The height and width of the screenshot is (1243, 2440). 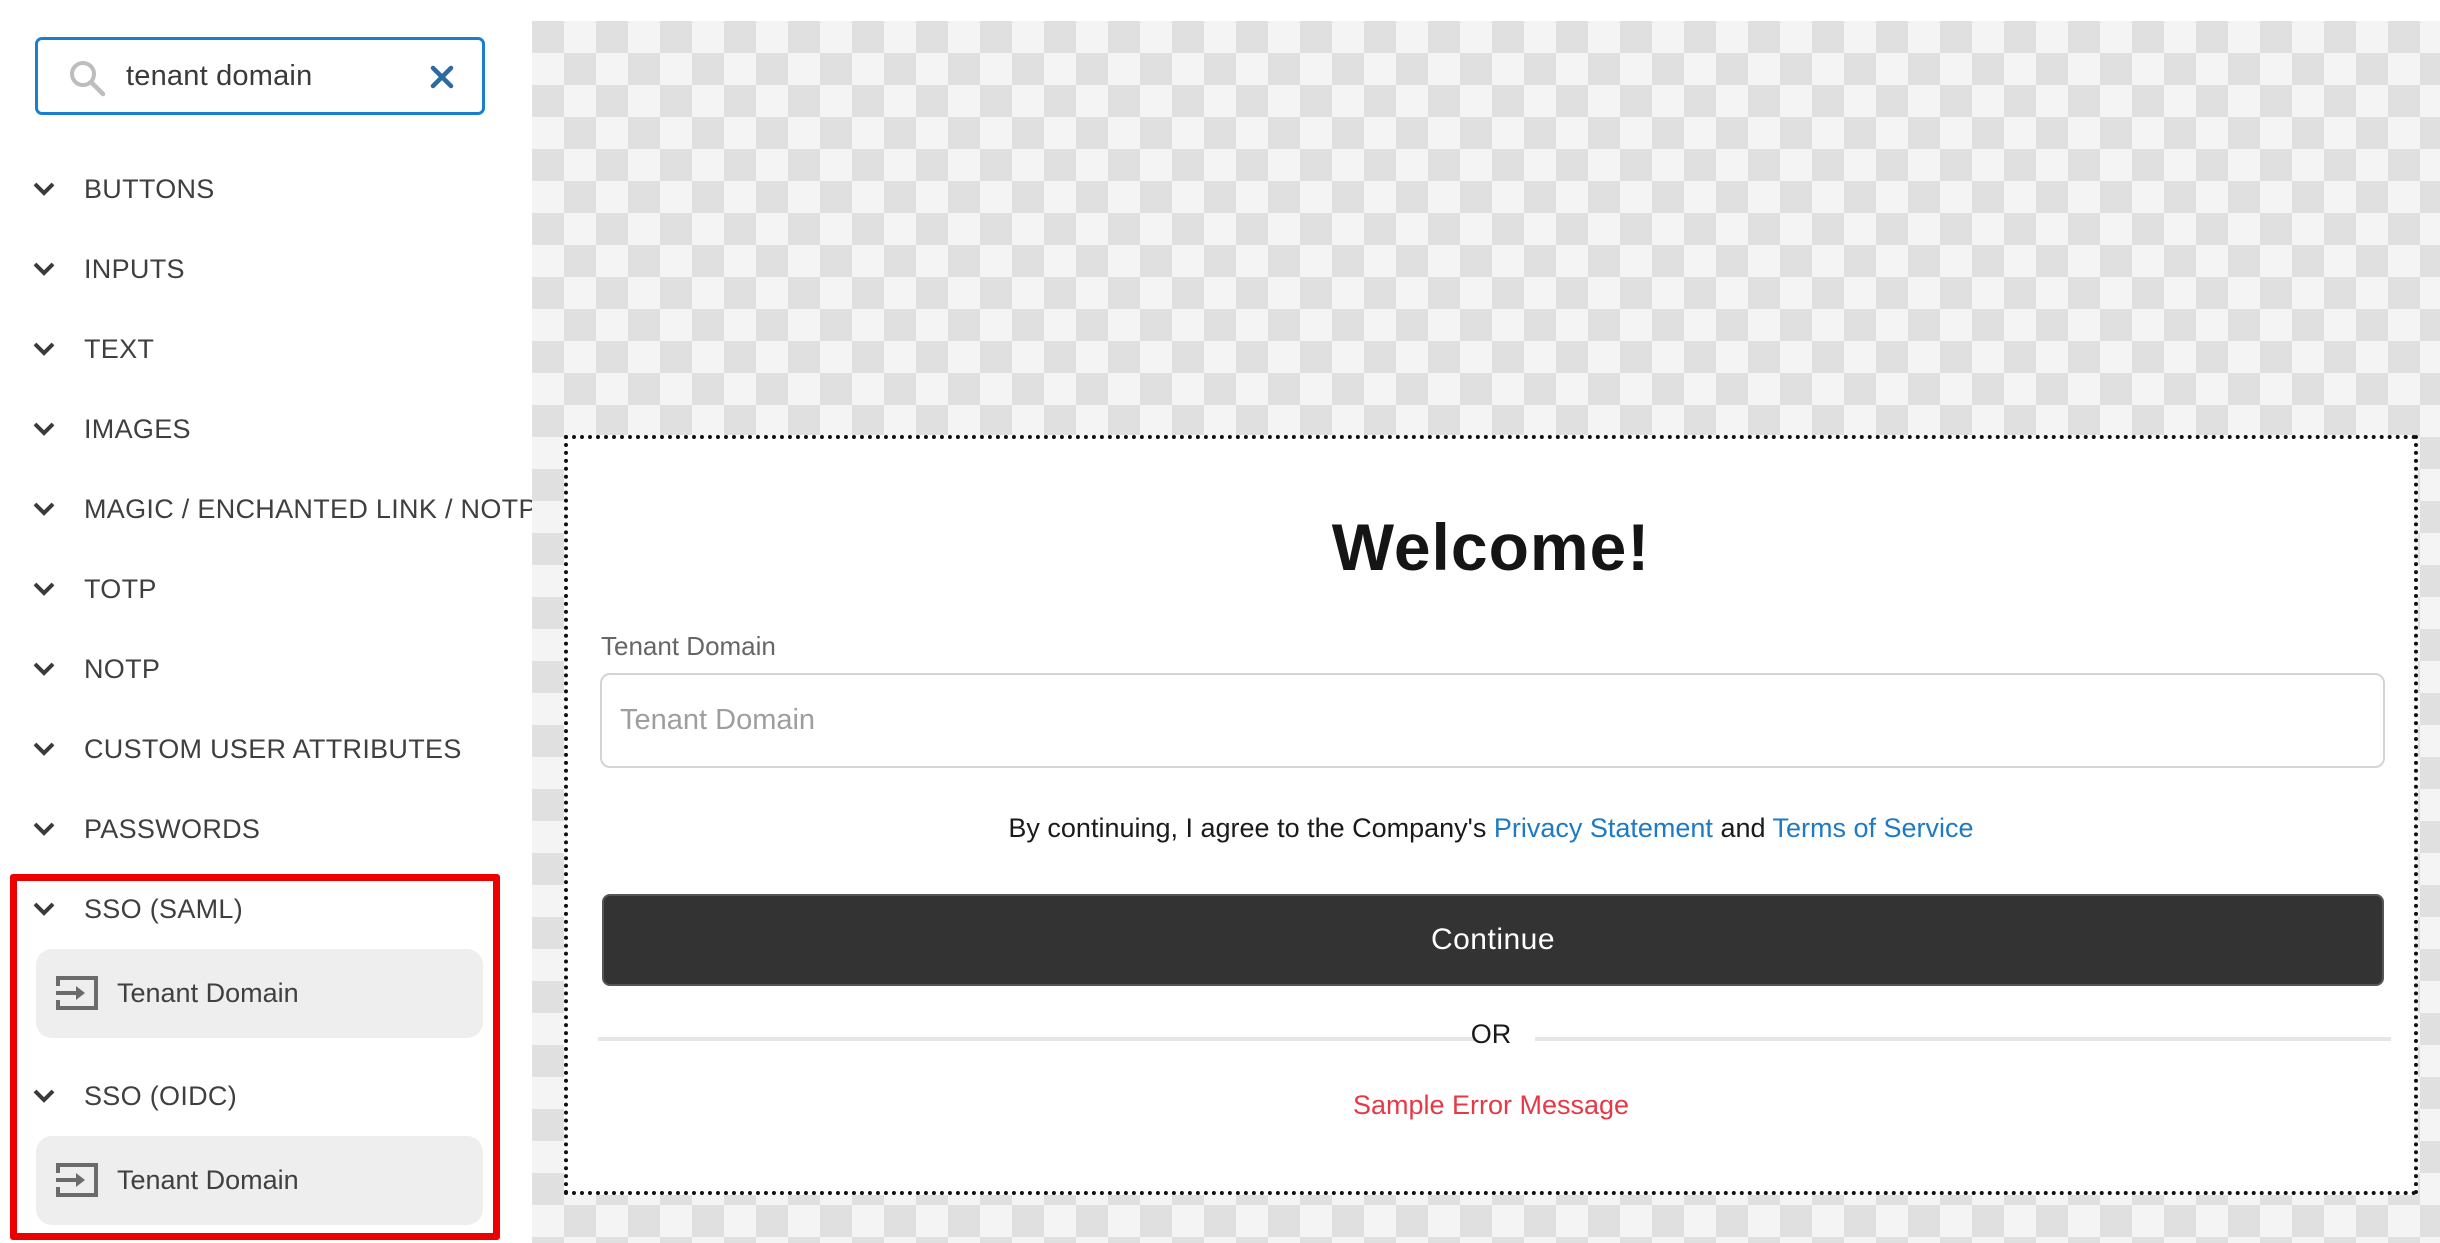 What do you see at coordinates (164, 908) in the screenshot?
I see `section-label: SSO (SAML)` at bounding box center [164, 908].